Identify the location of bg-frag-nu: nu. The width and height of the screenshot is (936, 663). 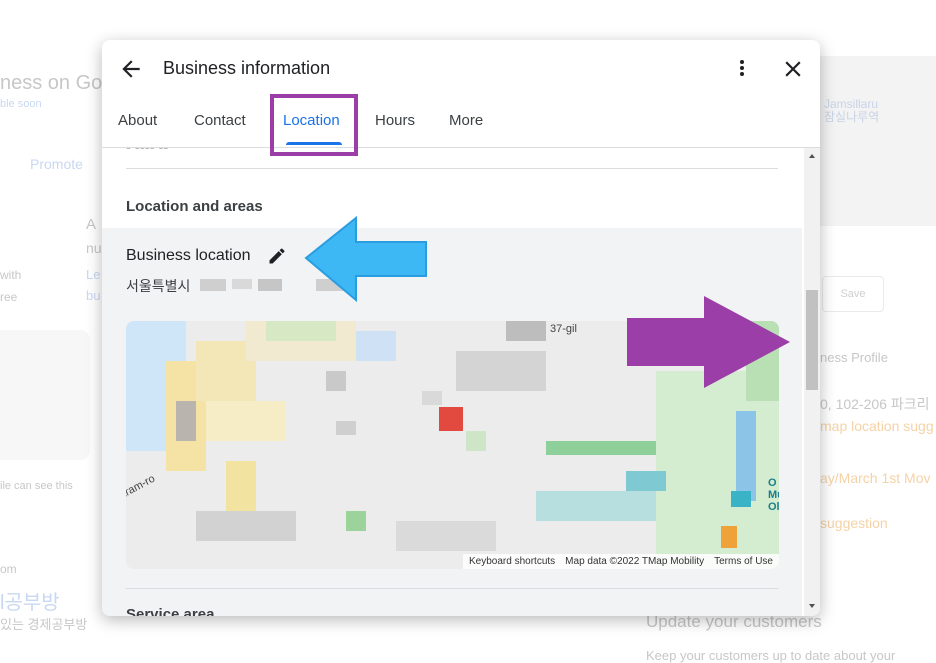
(94, 248).